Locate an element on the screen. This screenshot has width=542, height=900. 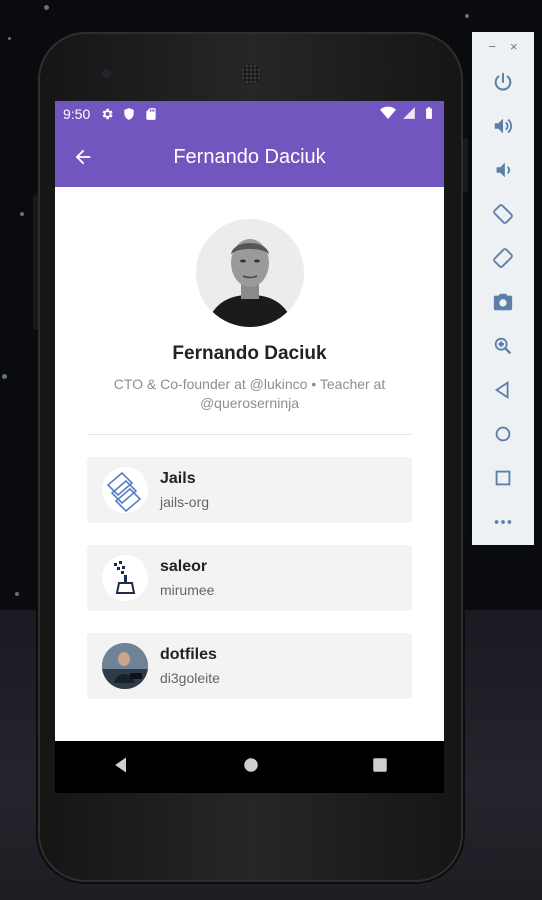
emulator-window-controls: − × is located at coordinates (503, 46).